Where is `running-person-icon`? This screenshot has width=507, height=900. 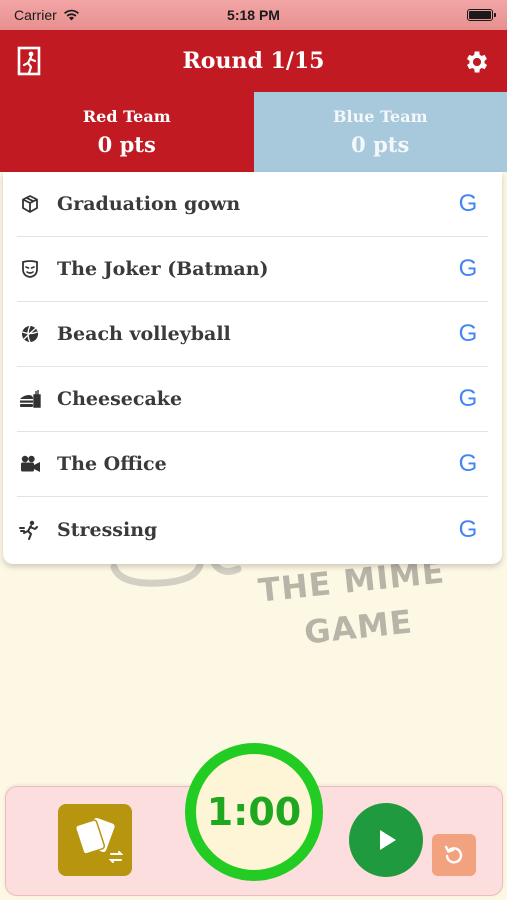
running-person-icon is located at coordinates (30, 530).